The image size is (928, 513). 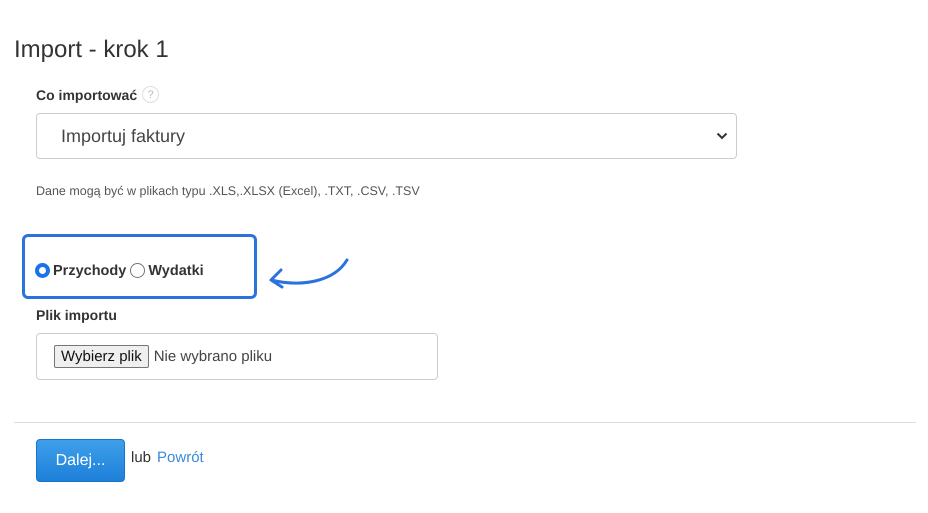 I want to click on import-type-dropdown: Importuj faktury, so click(x=386, y=136).